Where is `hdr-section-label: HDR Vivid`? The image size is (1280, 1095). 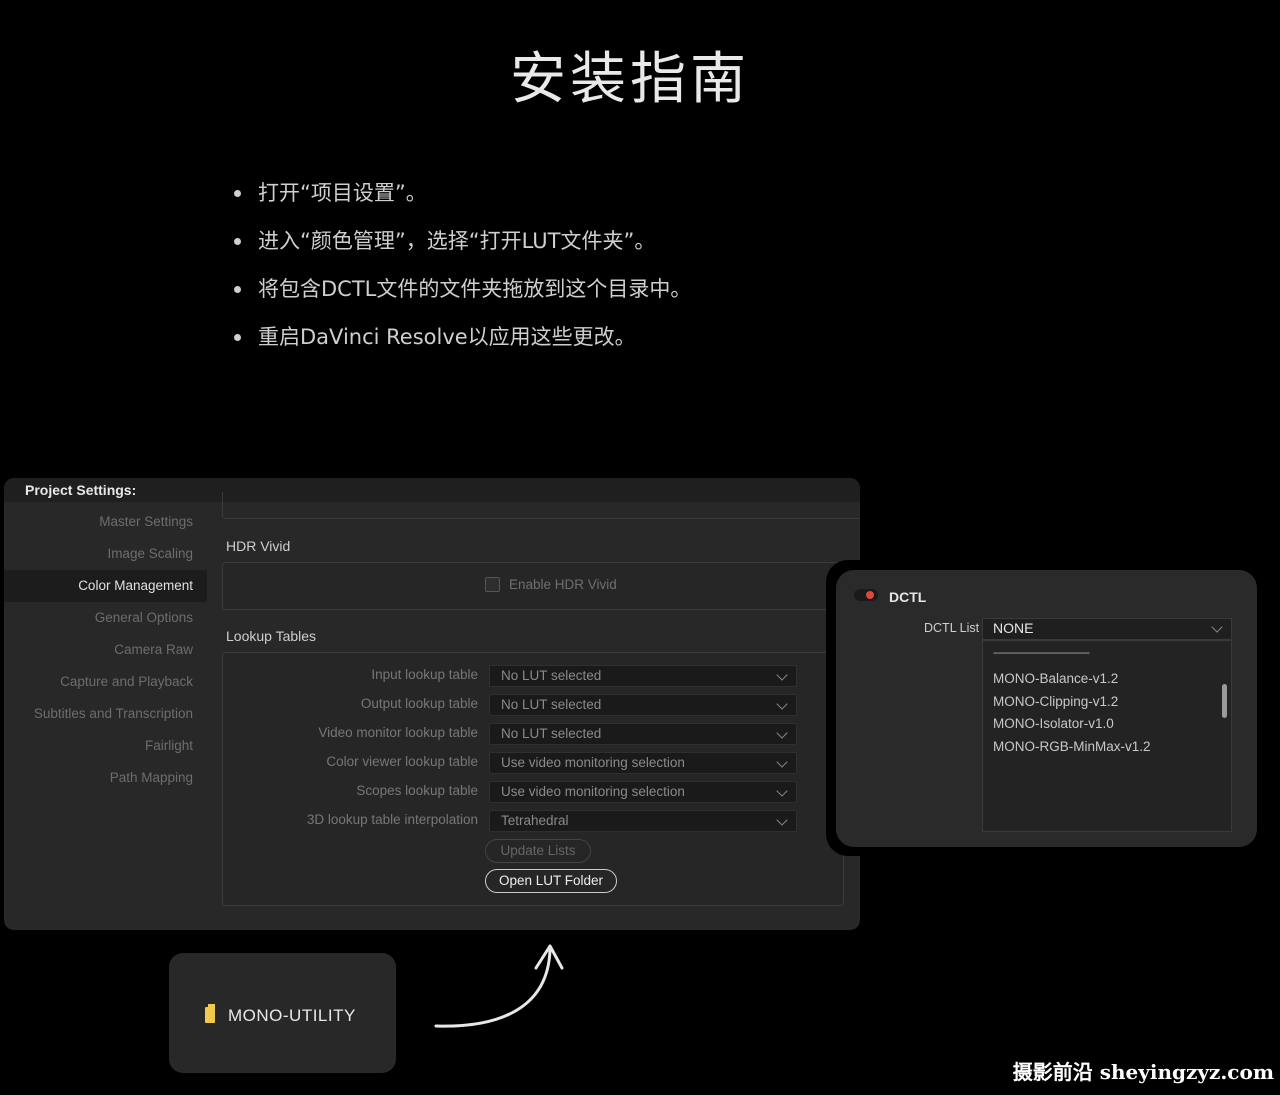
hdr-section-label: HDR Vivid is located at coordinates (258, 546).